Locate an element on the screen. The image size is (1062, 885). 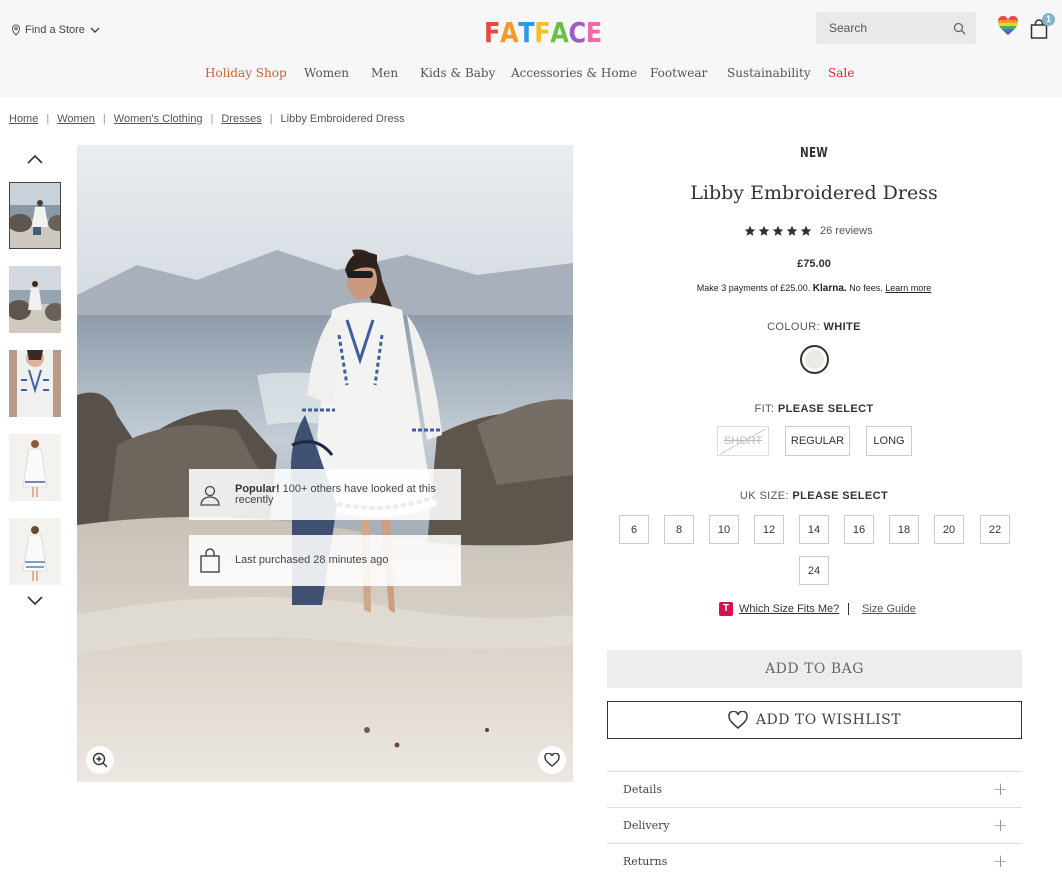
size-guide-link: Size Guide is located at coordinates (889, 609).